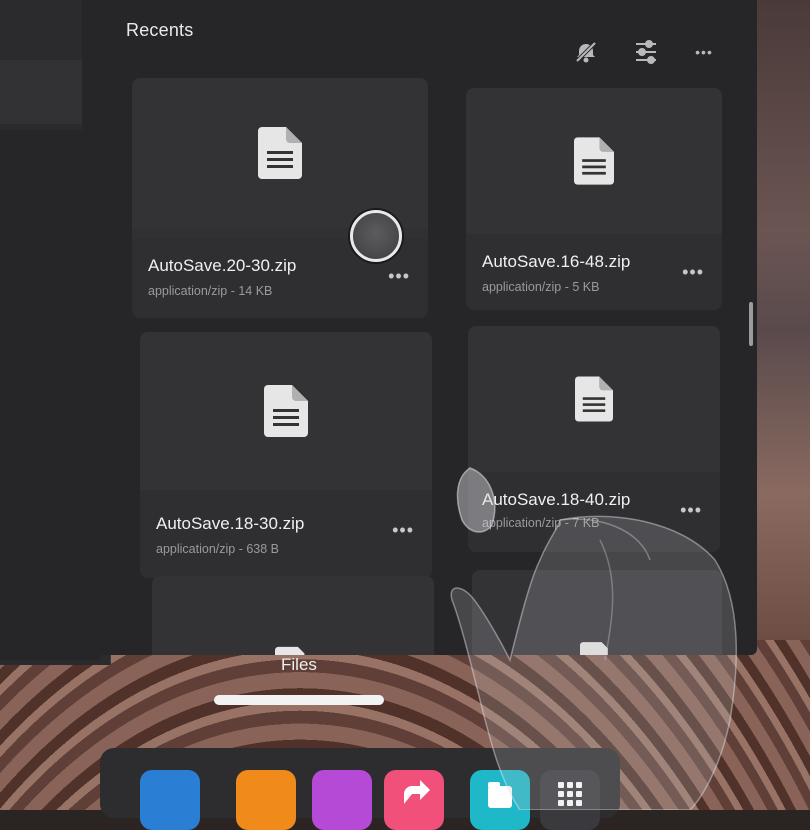 This screenshot has height=830, width=810. What do you see at coordinates (299, 700) in the screenshot?
I see `window-move-handle` at bounding box center [299, 700].